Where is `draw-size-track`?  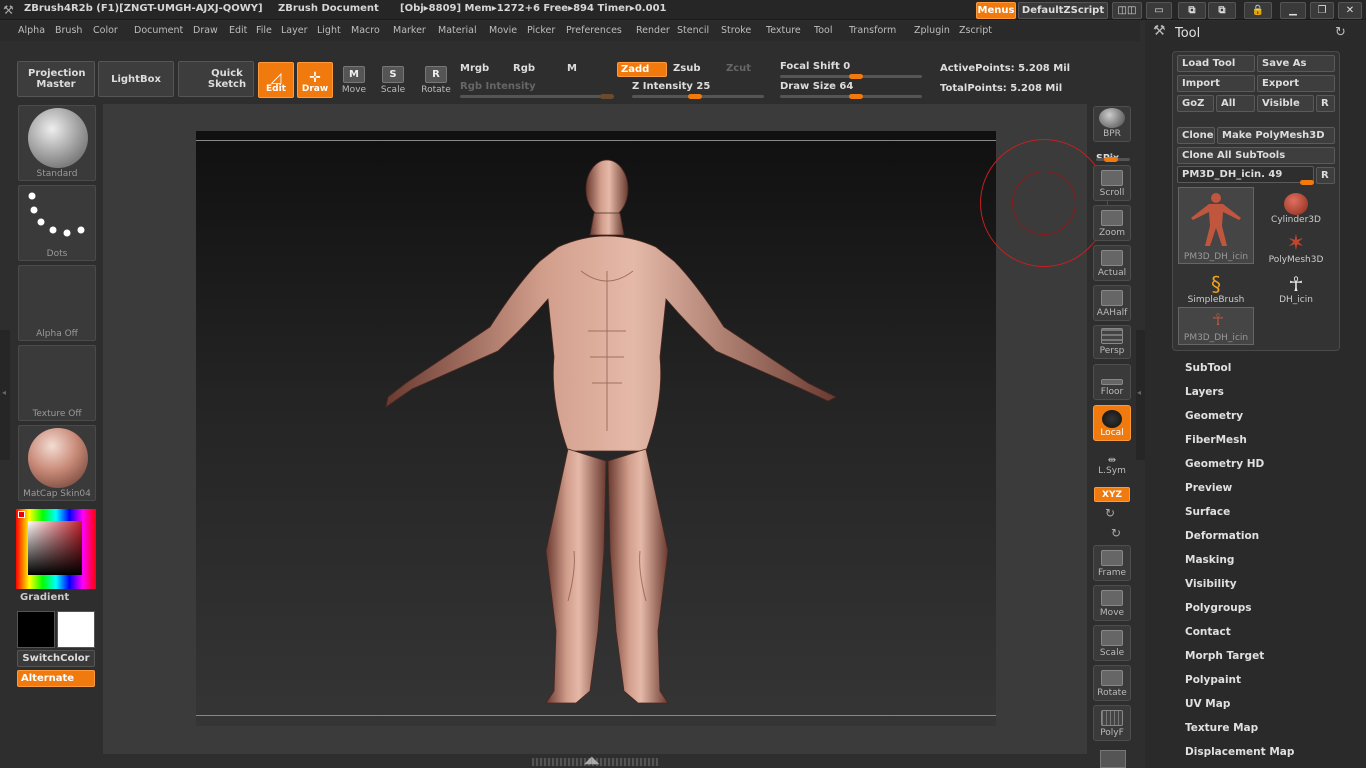
draw-size-track is located at coordinates (851, 96).